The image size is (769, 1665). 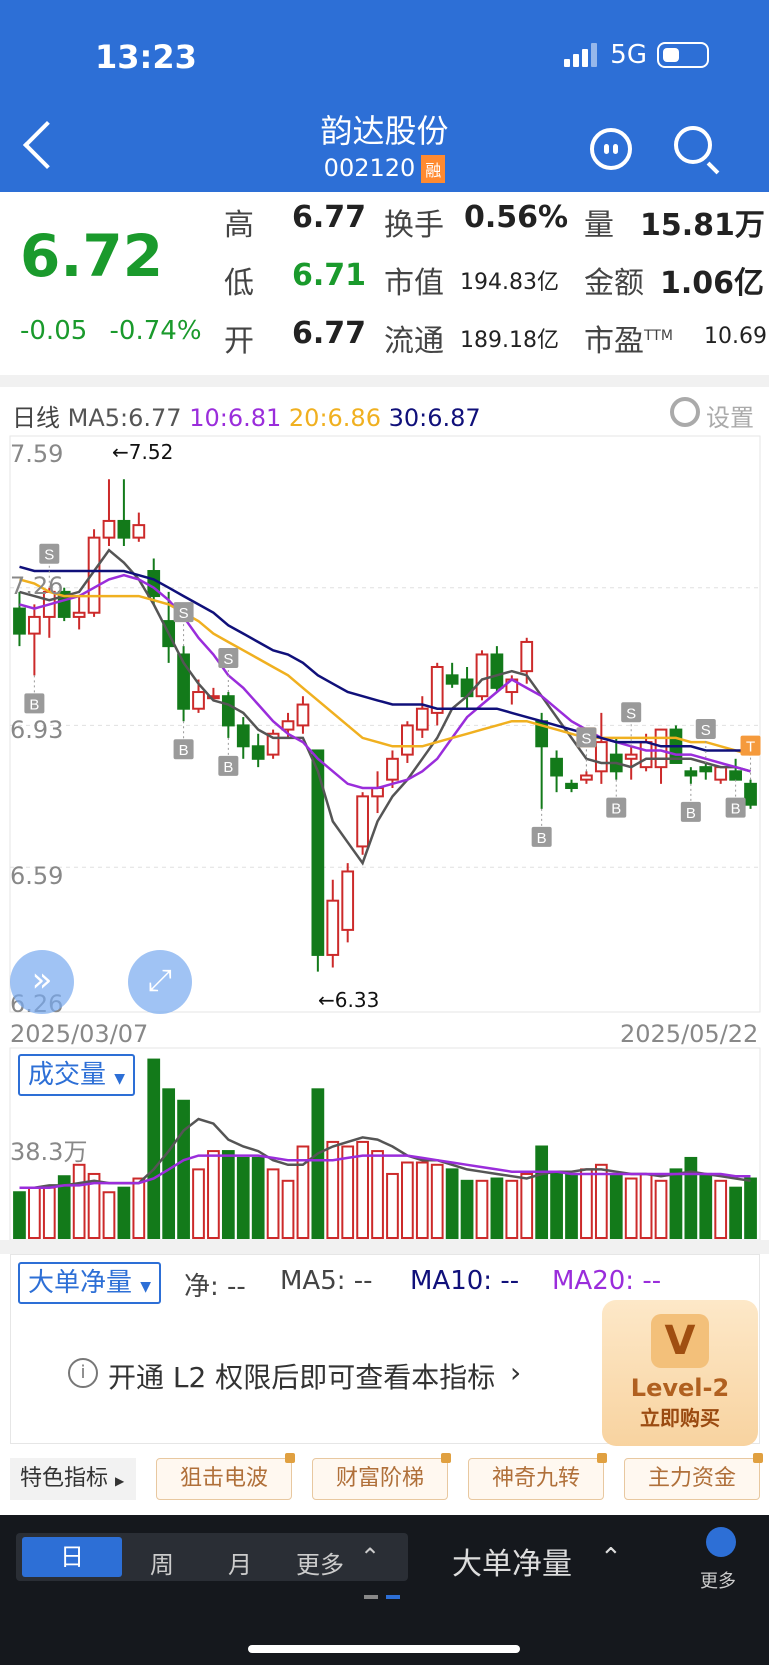 I want to click on feature-label: 狙击电波, so click(x=223, y=1478).